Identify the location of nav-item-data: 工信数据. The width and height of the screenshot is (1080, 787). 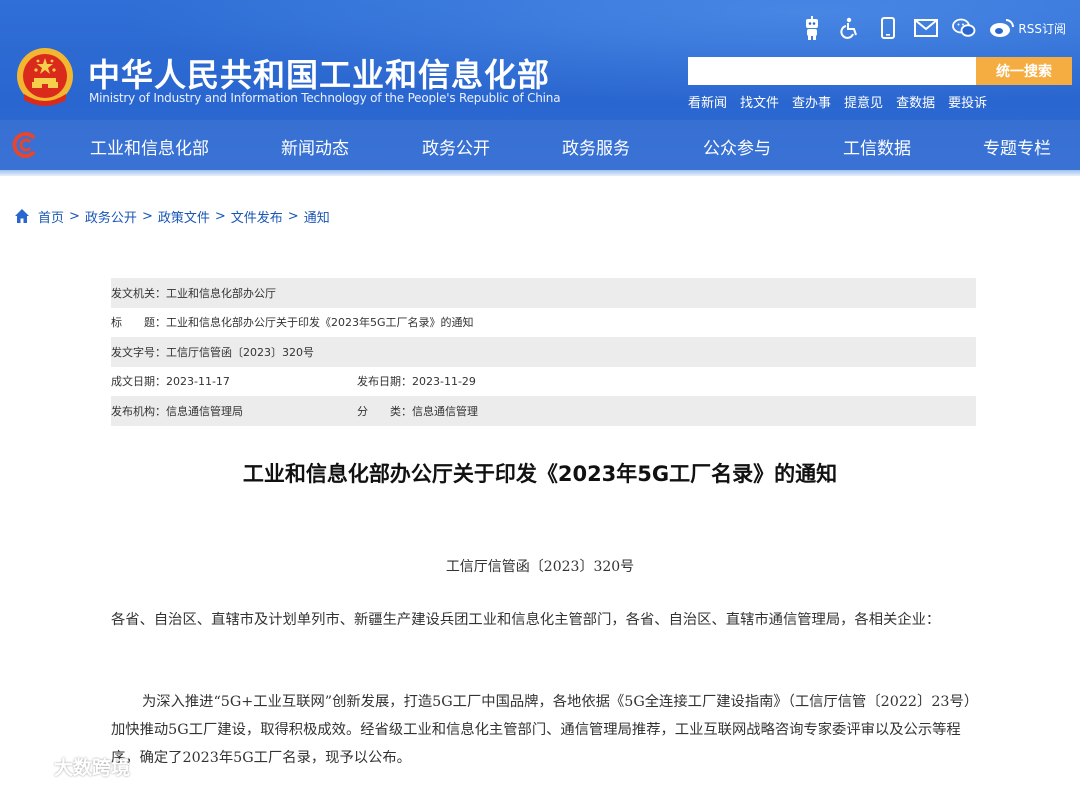
(877, 146).